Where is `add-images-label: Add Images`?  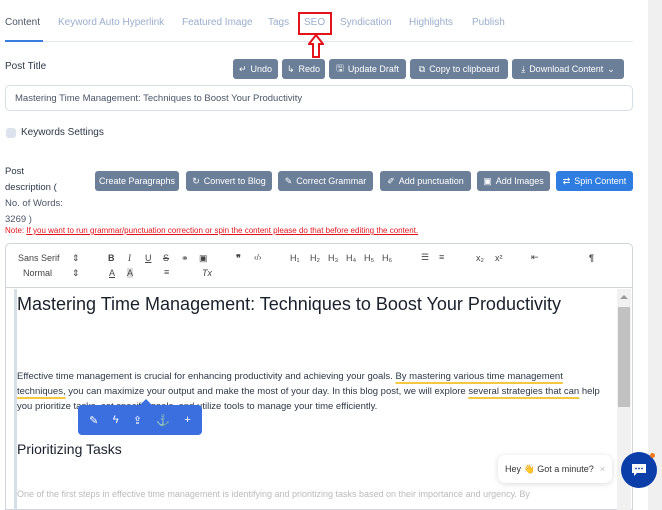
add-images-label: Add Images is located at coordinates (519, 181).